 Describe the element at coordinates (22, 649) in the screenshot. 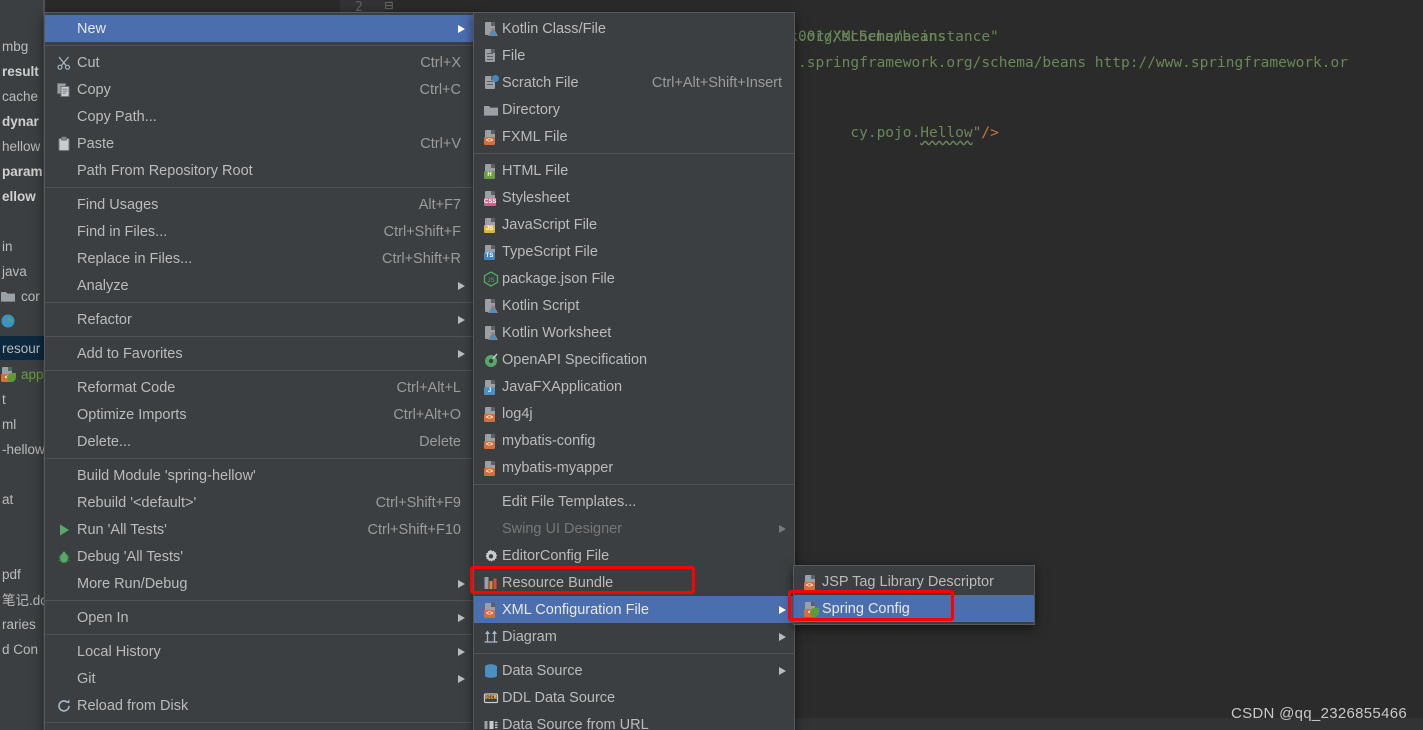

I see `project-tree-item: d Con` at that location.